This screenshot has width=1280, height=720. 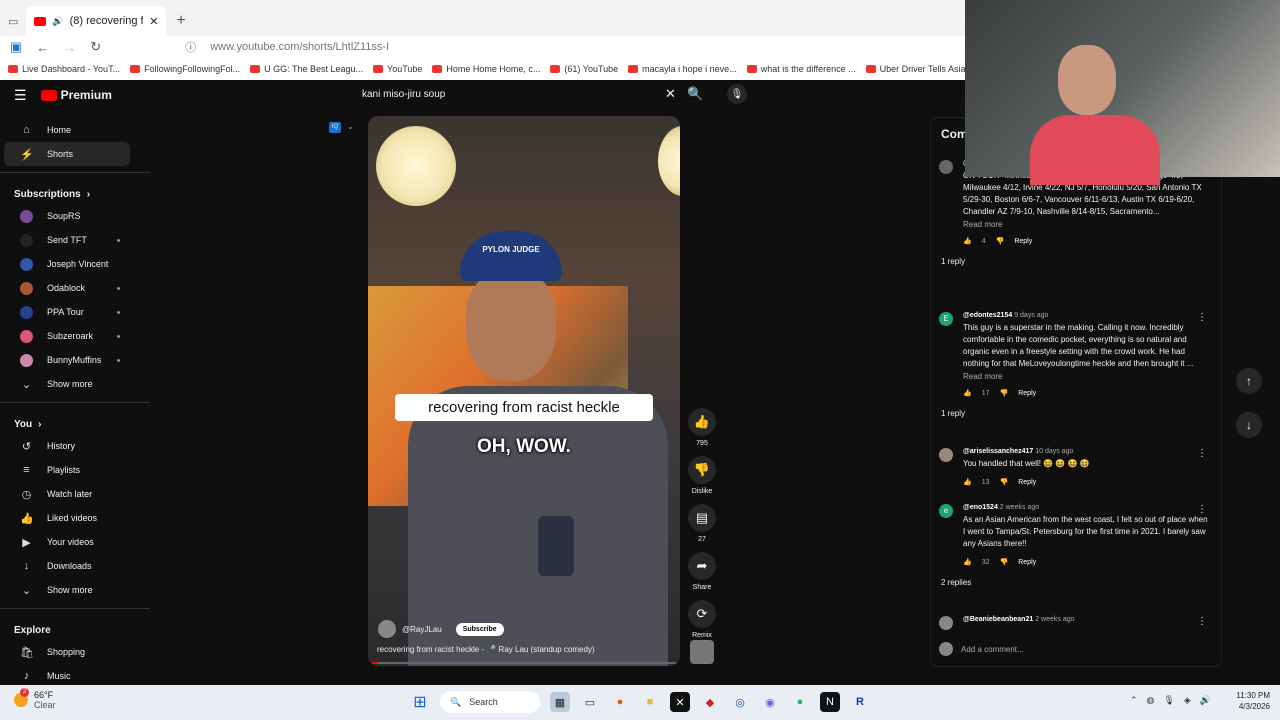 What do you see at coordinates (35, 699) in the screenshot?
I see `weather-widget: 2 66°F Clear` at bounding box center [35, 699].